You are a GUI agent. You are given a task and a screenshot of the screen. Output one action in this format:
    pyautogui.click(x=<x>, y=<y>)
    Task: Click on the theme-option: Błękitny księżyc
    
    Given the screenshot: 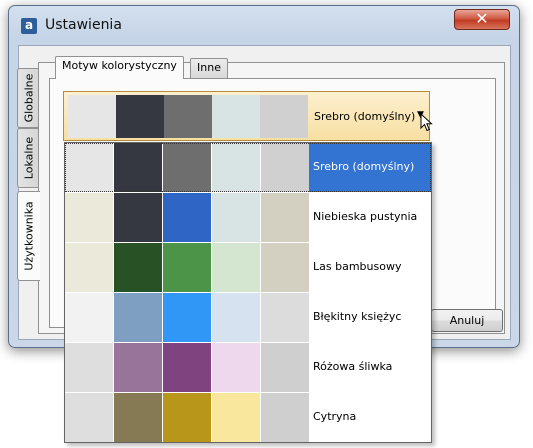 What is the action you would take?
    pyautogui.click(x=248, y=318)
    